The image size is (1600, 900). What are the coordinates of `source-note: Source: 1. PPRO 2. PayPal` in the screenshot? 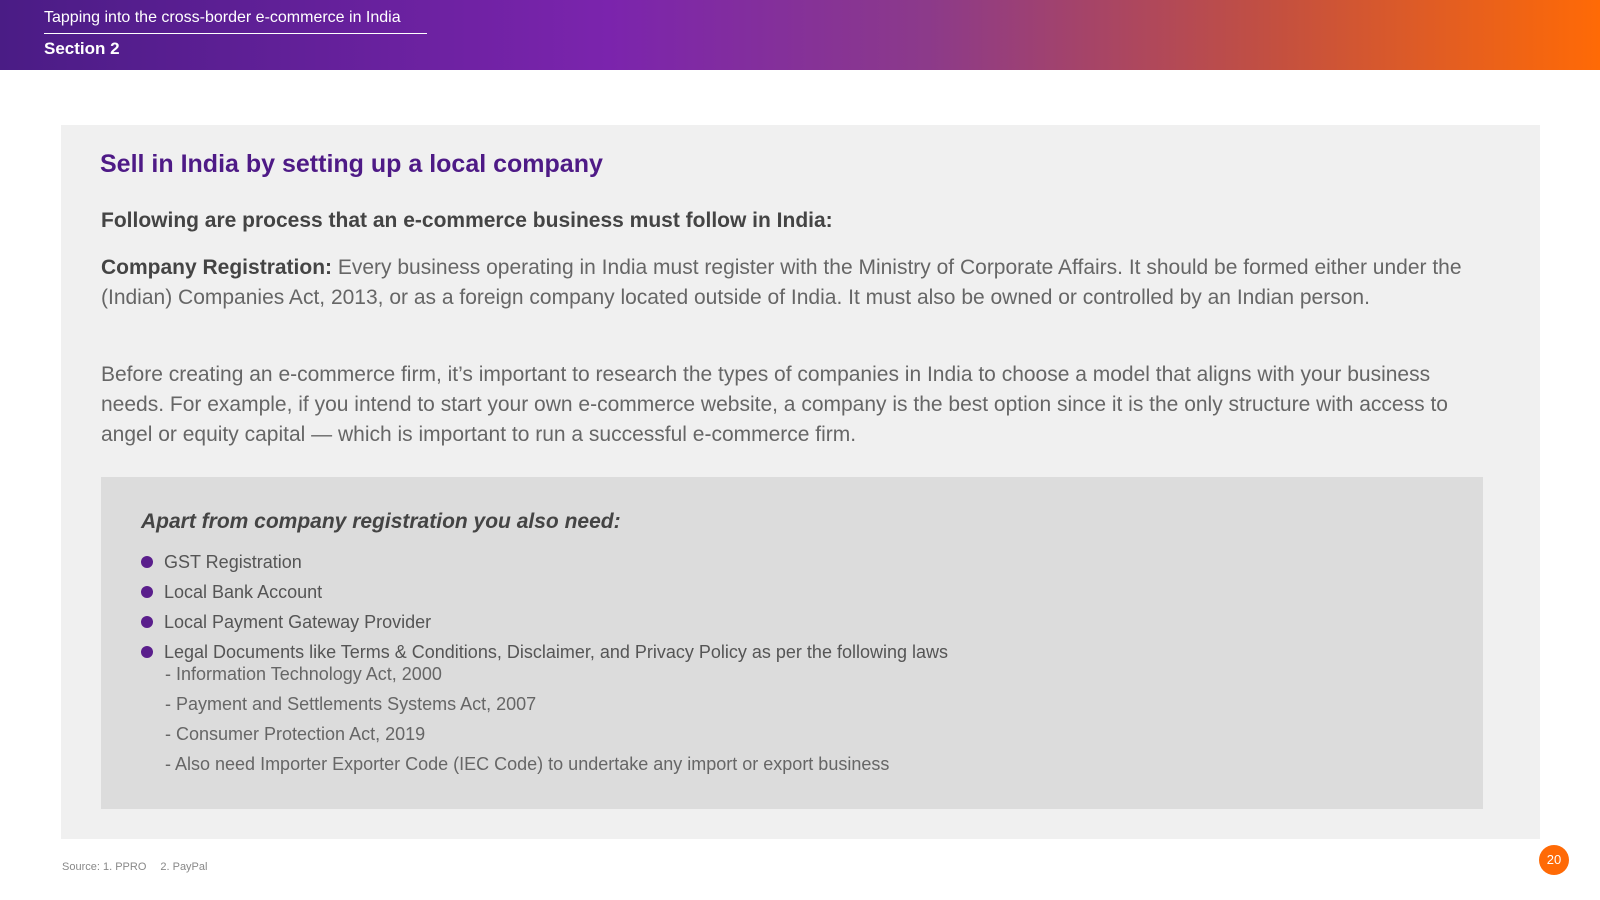 It's located at (141, 867).